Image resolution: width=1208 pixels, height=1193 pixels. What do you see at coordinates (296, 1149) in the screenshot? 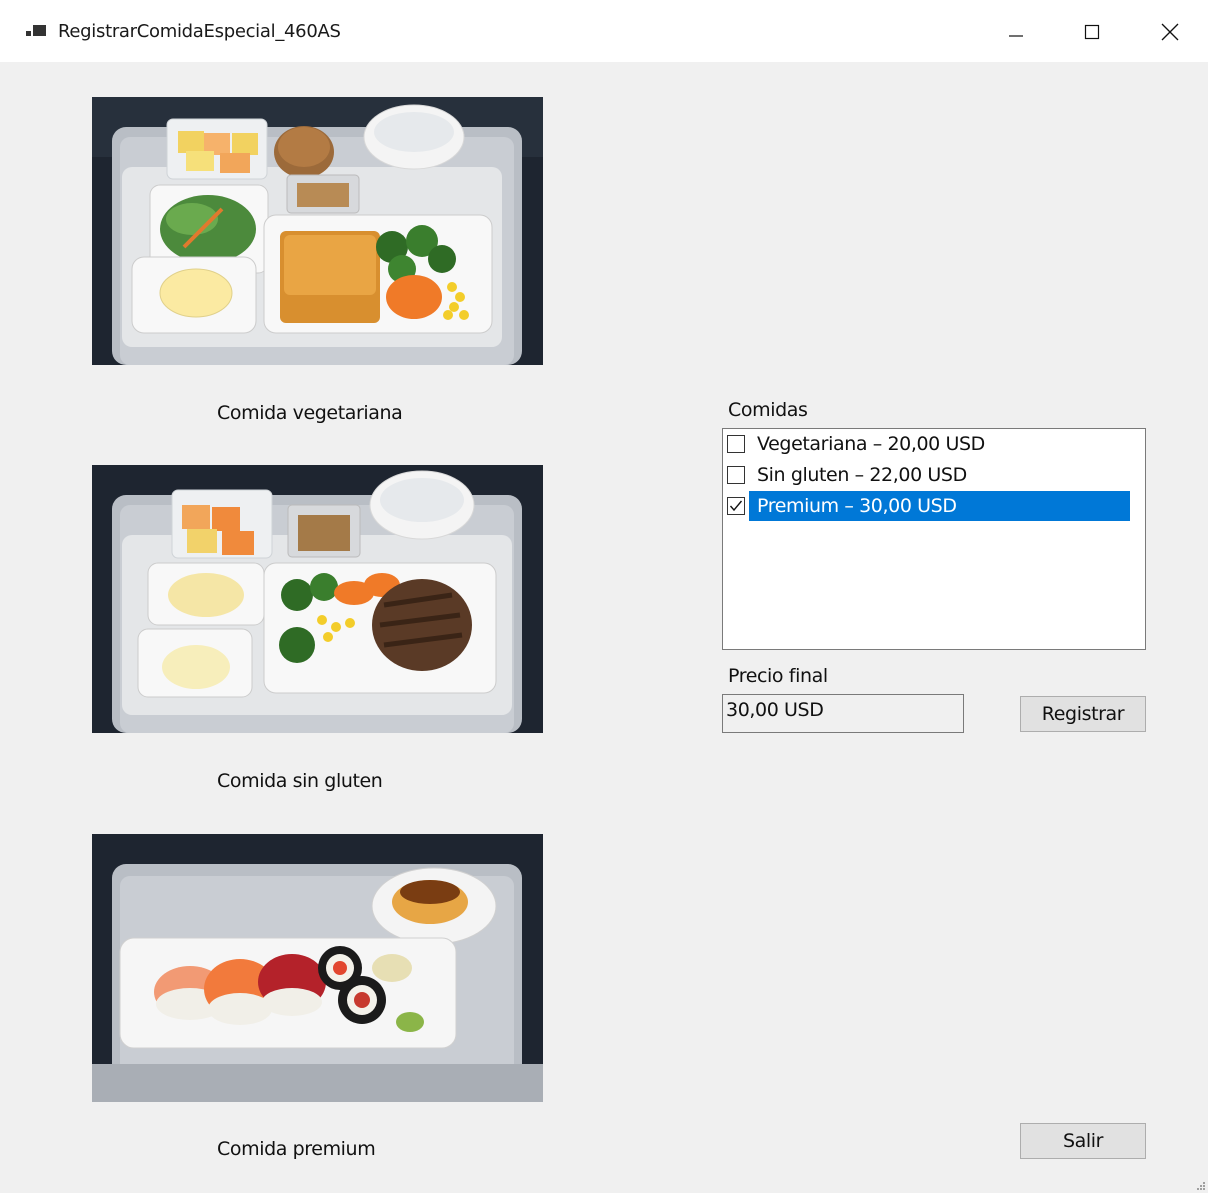
I see `premium-meal-caption: Comida premium` at bounding box center [296, 1149].